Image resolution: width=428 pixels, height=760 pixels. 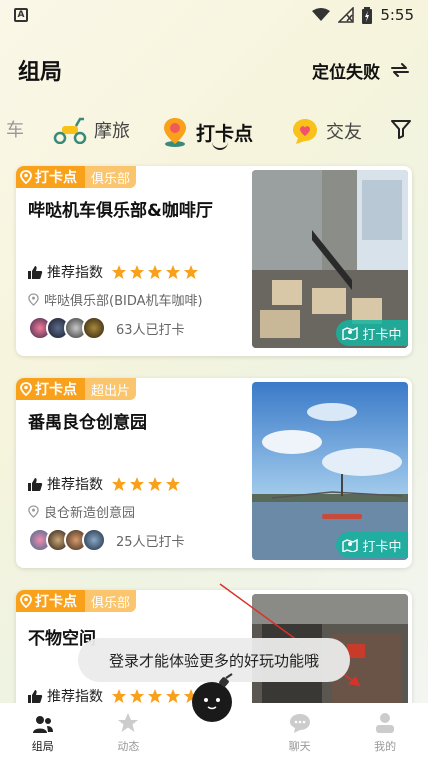 What do you see at coordinates (344, 132) in the screenshot?
I see `tab-label: 交友` at bounding box center [344, 132].